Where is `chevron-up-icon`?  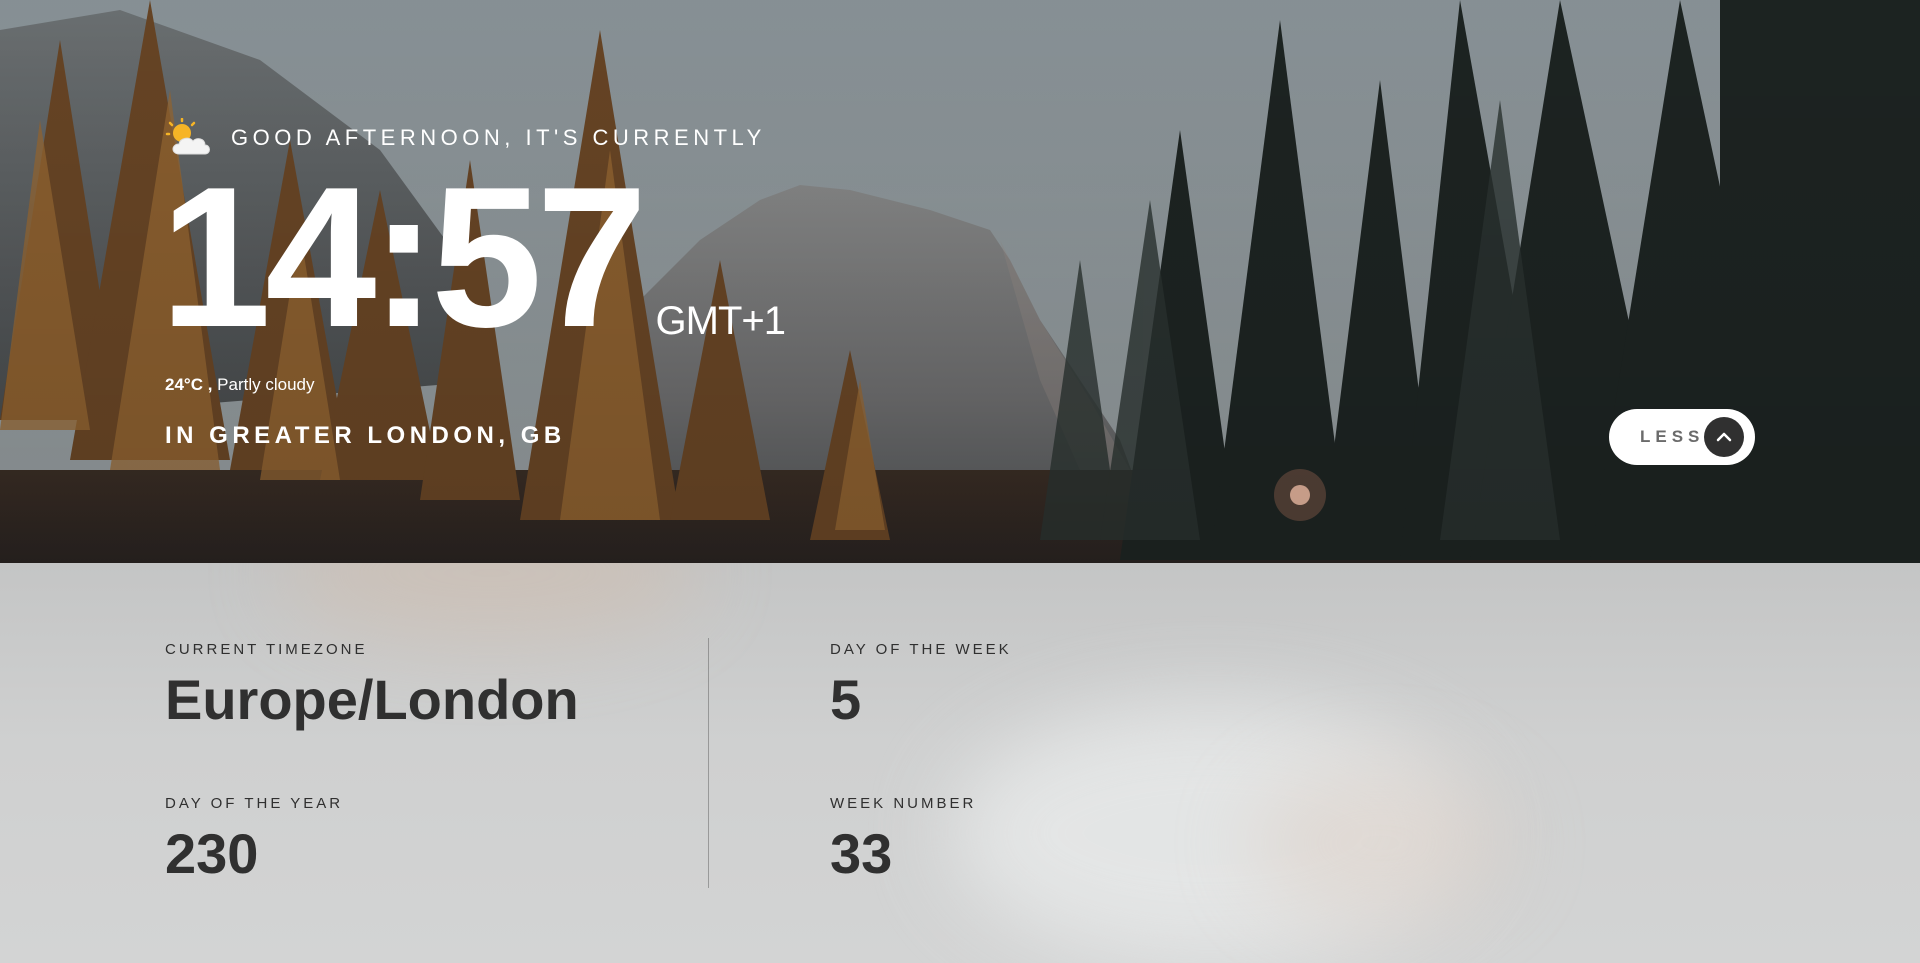 chevron-up-icon is located at coordinates (1724, 437).